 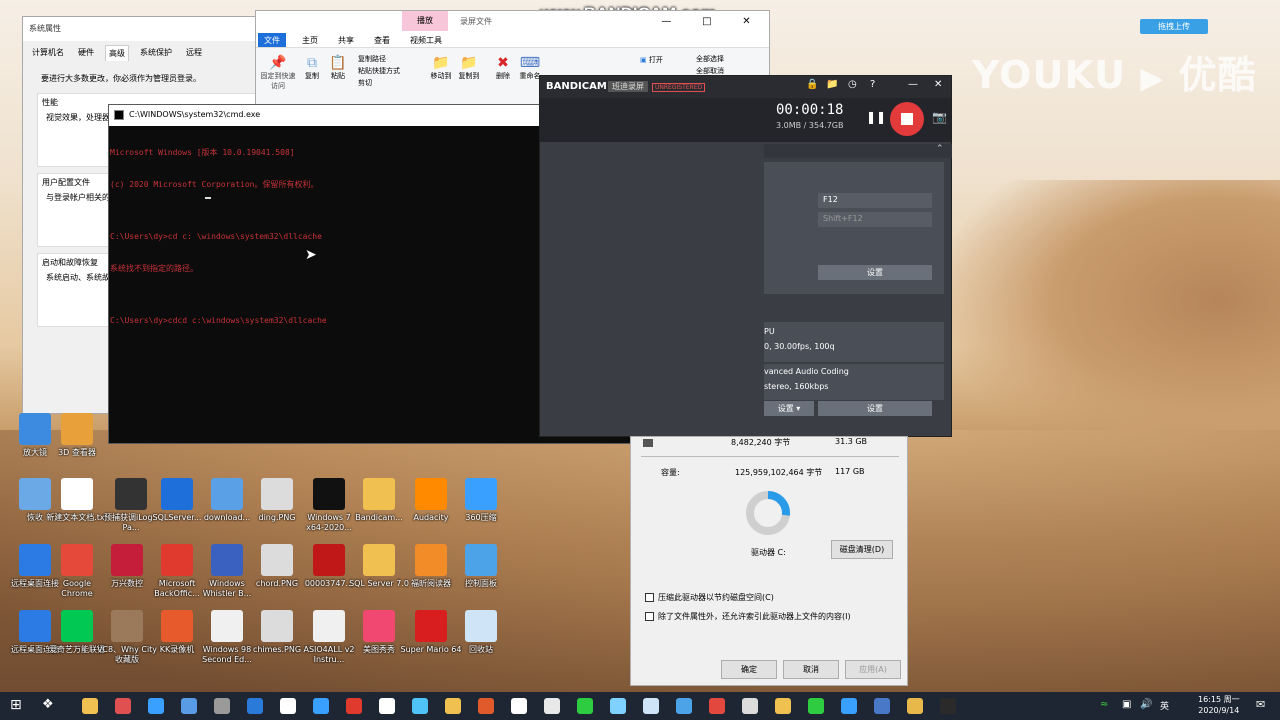 I want to click on hotkey-settings-button: 设置, so click(x=875, y=272).